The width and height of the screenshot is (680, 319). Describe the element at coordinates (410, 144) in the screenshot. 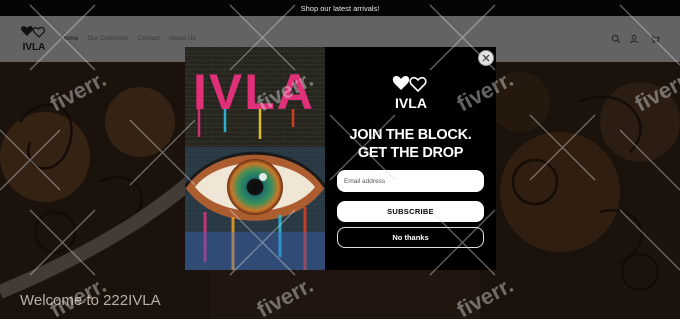

I see `popup-title: JOIN THE BLOCK. GET THE DROP` at that location.